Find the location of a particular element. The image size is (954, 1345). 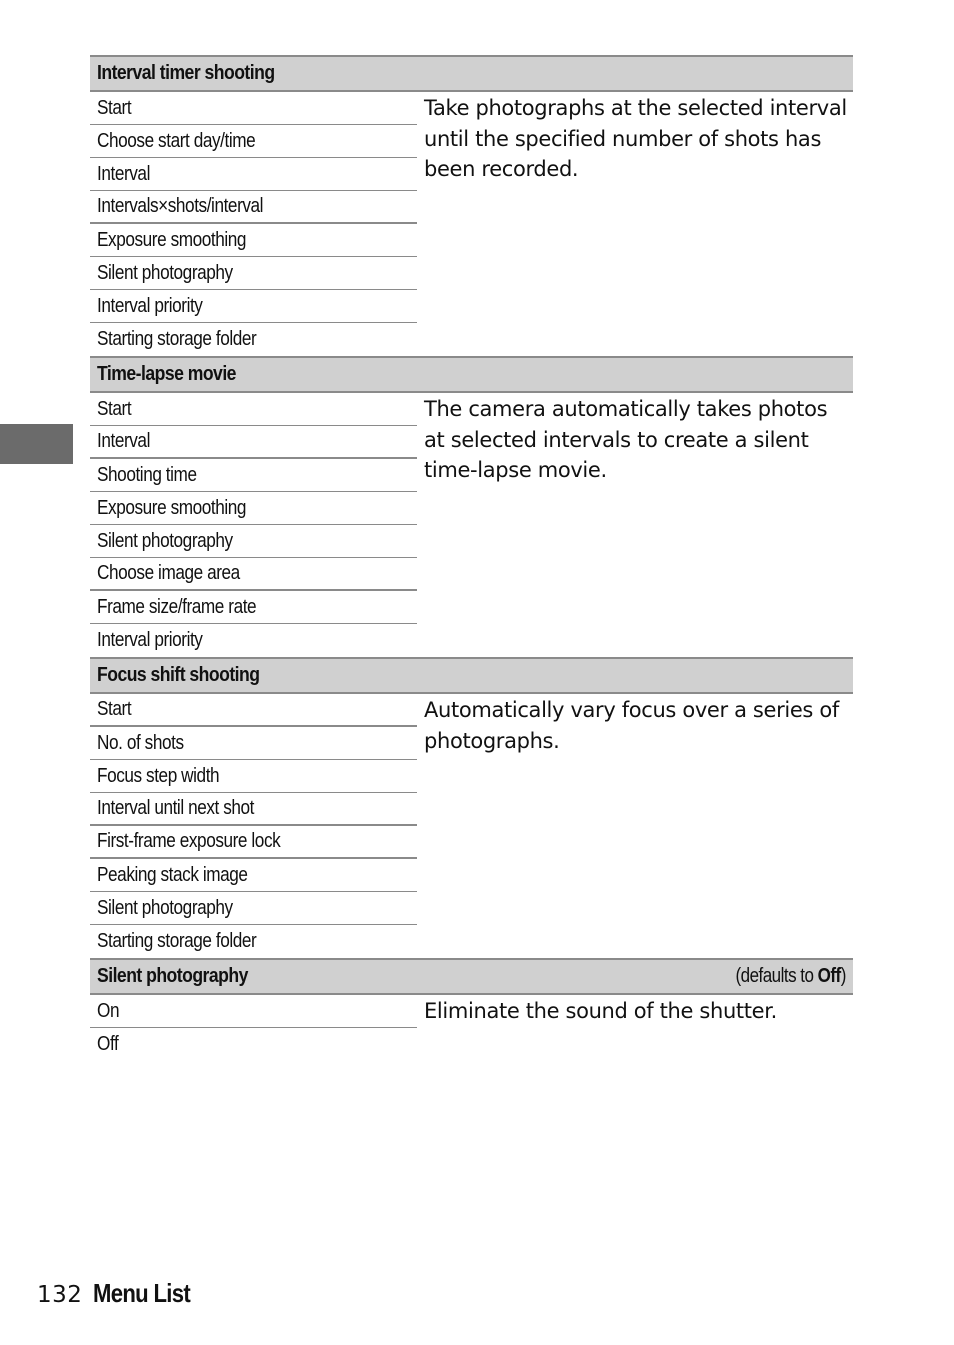

section-title: Time-lapse movie is located at coordinates (166, 374).